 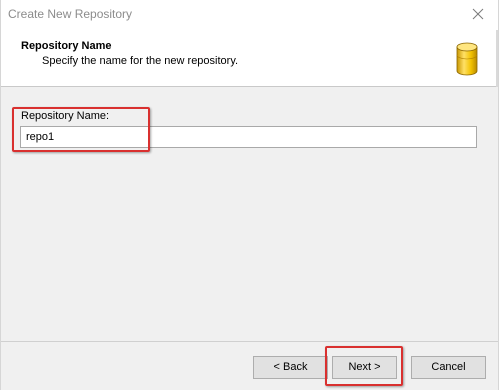 I want to click on page-title: Repository Name, so click(x=66, y=46).